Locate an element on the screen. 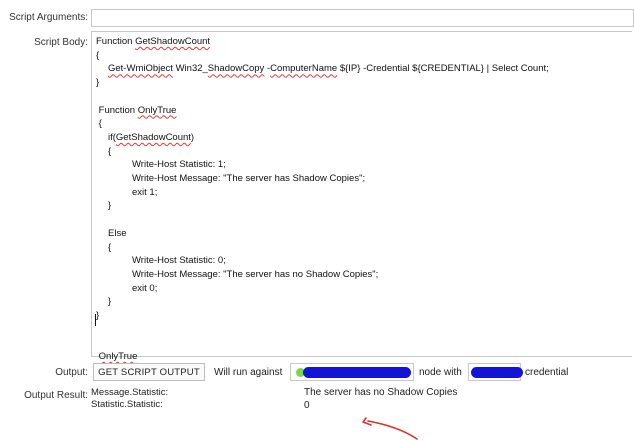  code-token: exit 0; is located at coordinates (145, 288).